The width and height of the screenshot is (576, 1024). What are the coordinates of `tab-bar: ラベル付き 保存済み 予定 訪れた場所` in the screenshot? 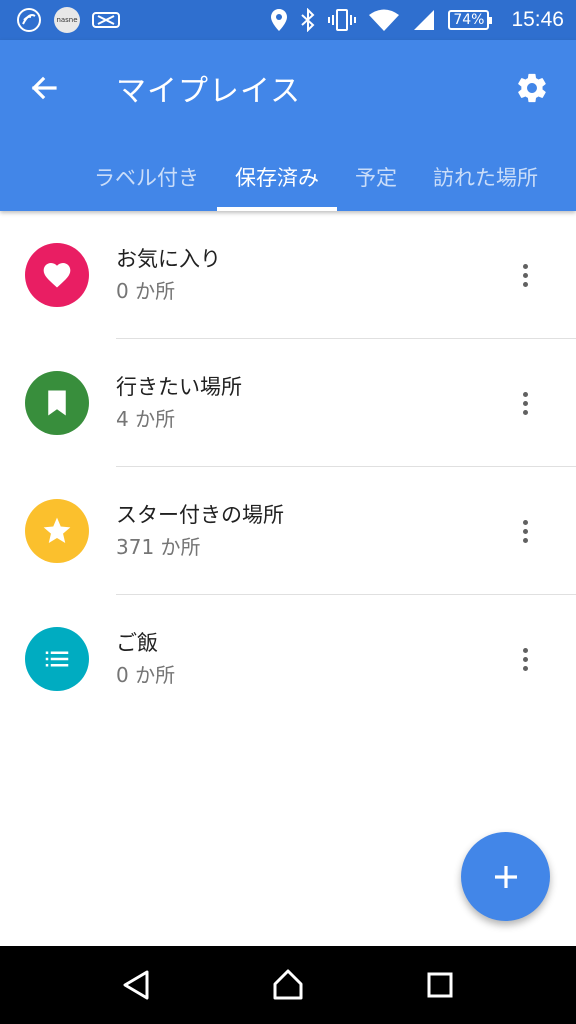 It's located at (316, 176).